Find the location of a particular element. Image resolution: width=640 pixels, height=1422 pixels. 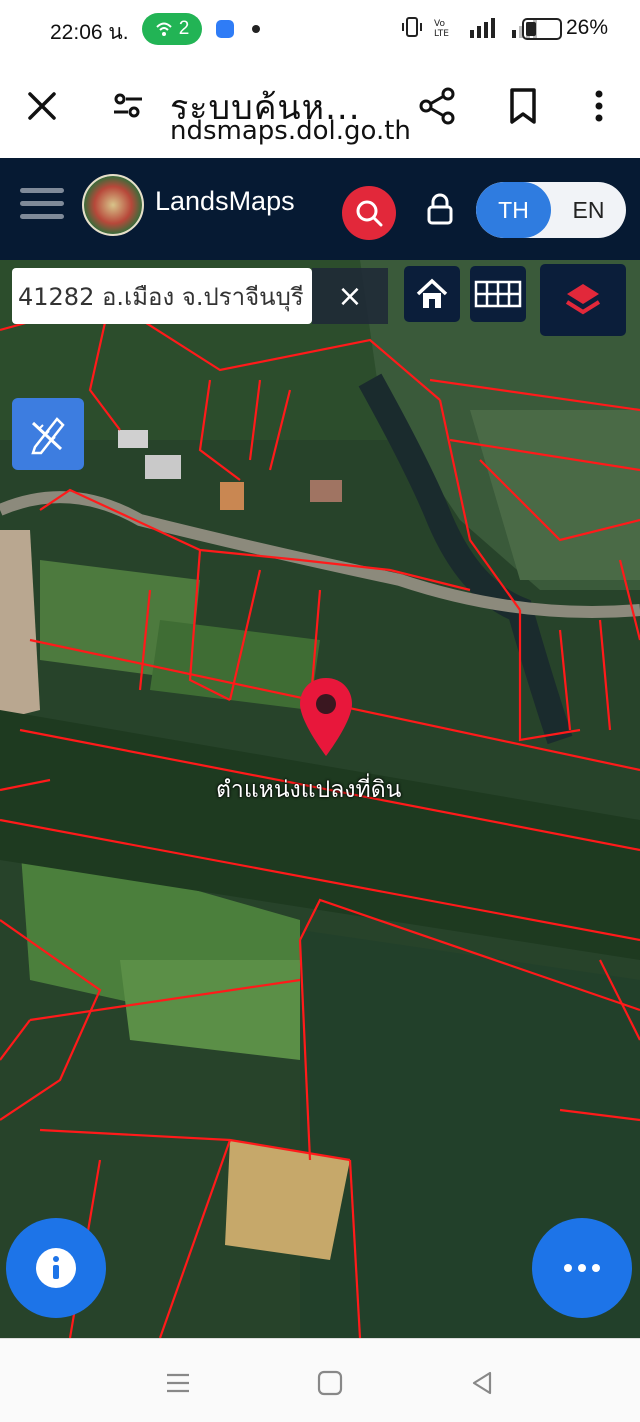

more-notifications-icon is located at coordinates (256, 29).